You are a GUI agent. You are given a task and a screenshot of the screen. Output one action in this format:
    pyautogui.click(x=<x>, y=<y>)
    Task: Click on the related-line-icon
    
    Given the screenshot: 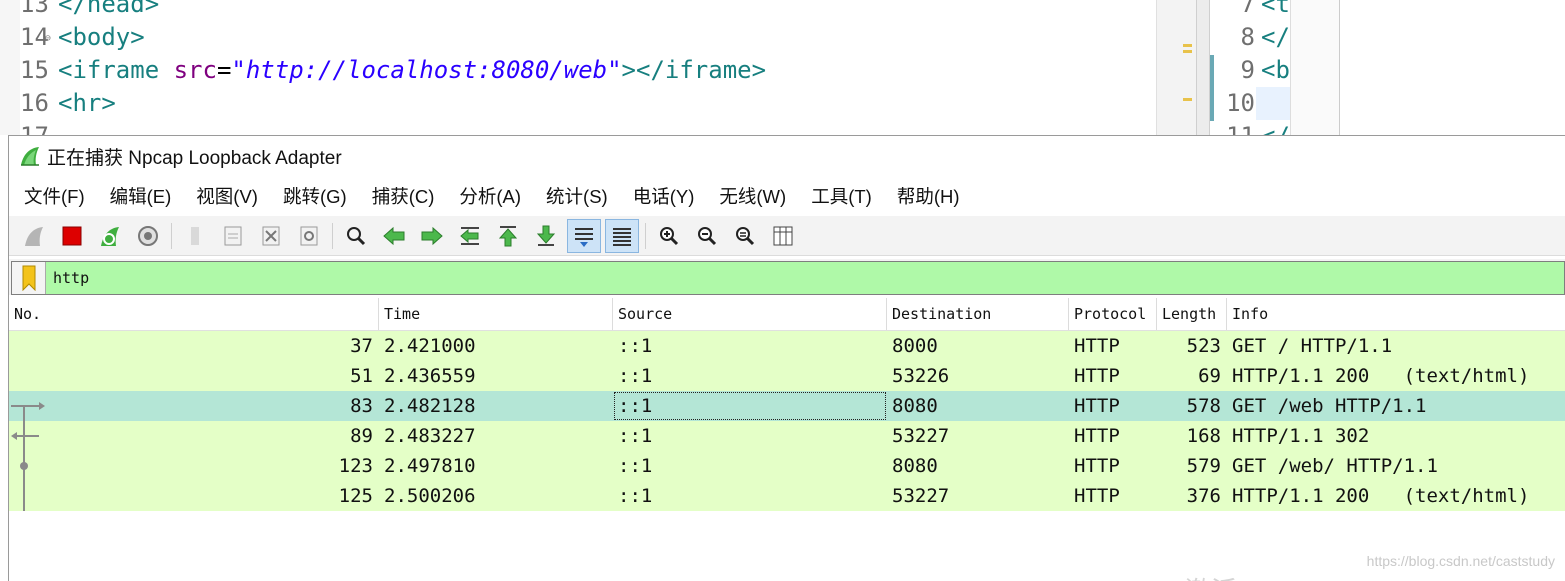 What is the action you would take?
    pyautogui.click(x=24, y=496)
    